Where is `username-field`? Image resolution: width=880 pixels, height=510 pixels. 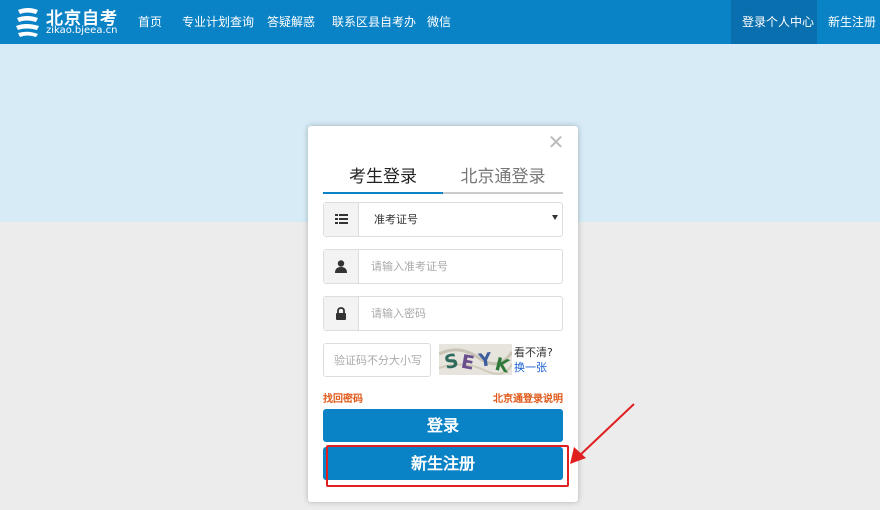 username-field is located at coordinates (443, 266).